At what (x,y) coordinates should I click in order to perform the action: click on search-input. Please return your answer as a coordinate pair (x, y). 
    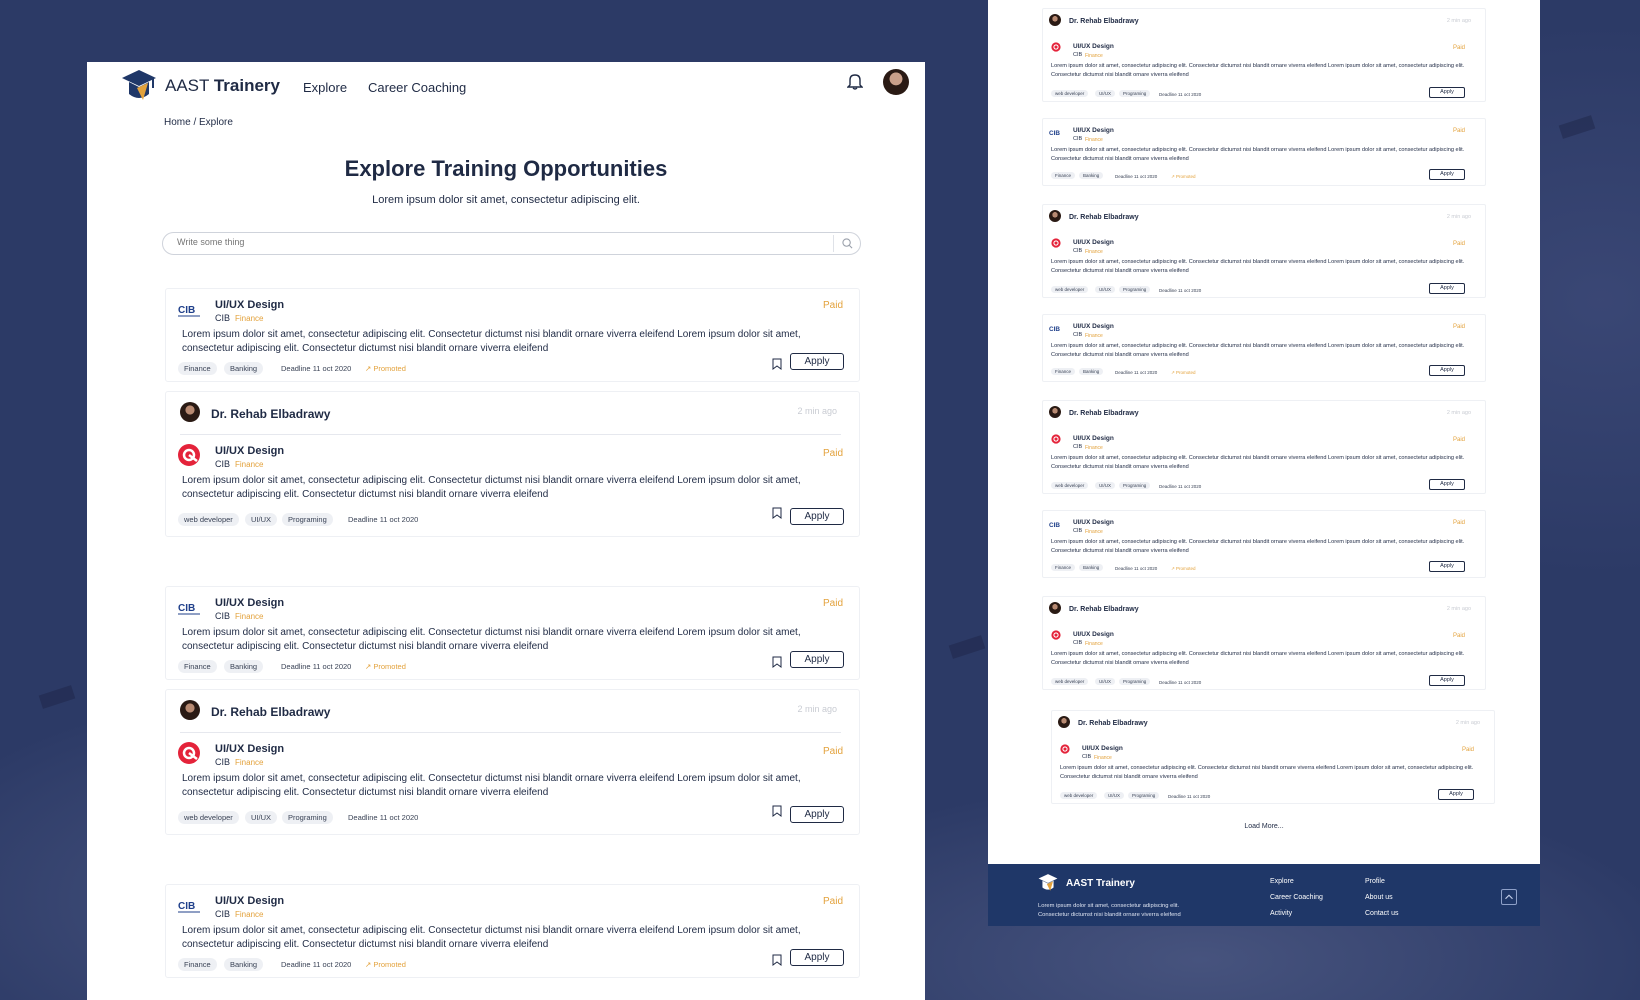
    Looking at the image, I should click on (477, 242).